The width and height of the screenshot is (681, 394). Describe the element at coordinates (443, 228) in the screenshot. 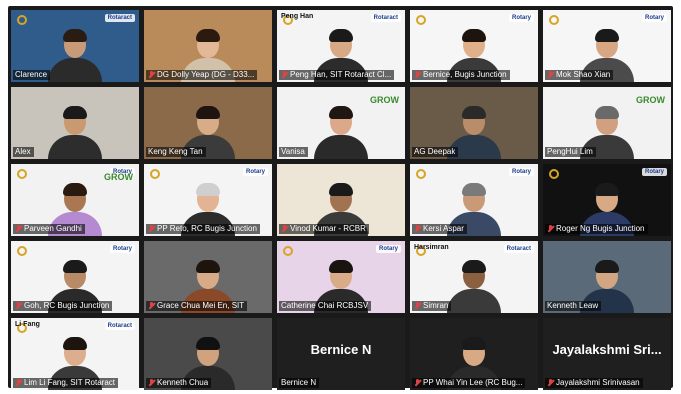

I see `participant-name: Kersi Aspar` at that location.